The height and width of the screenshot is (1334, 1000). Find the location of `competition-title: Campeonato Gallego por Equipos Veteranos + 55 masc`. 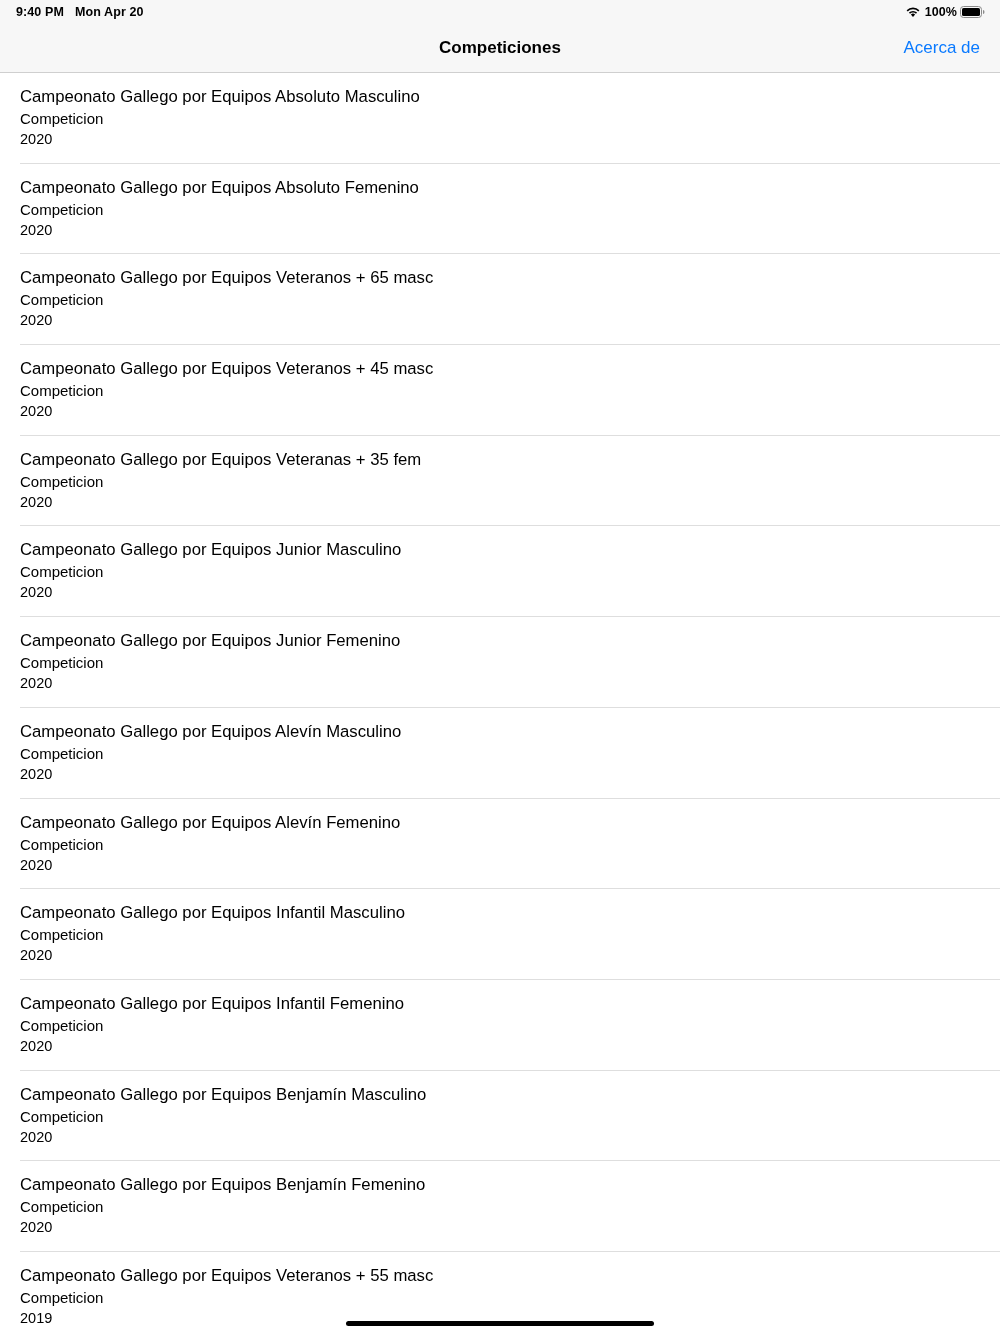

competition-title: Campeonato Gallego por Equipos Veteranos + 55 masc is located at coordinates (227, 1275).